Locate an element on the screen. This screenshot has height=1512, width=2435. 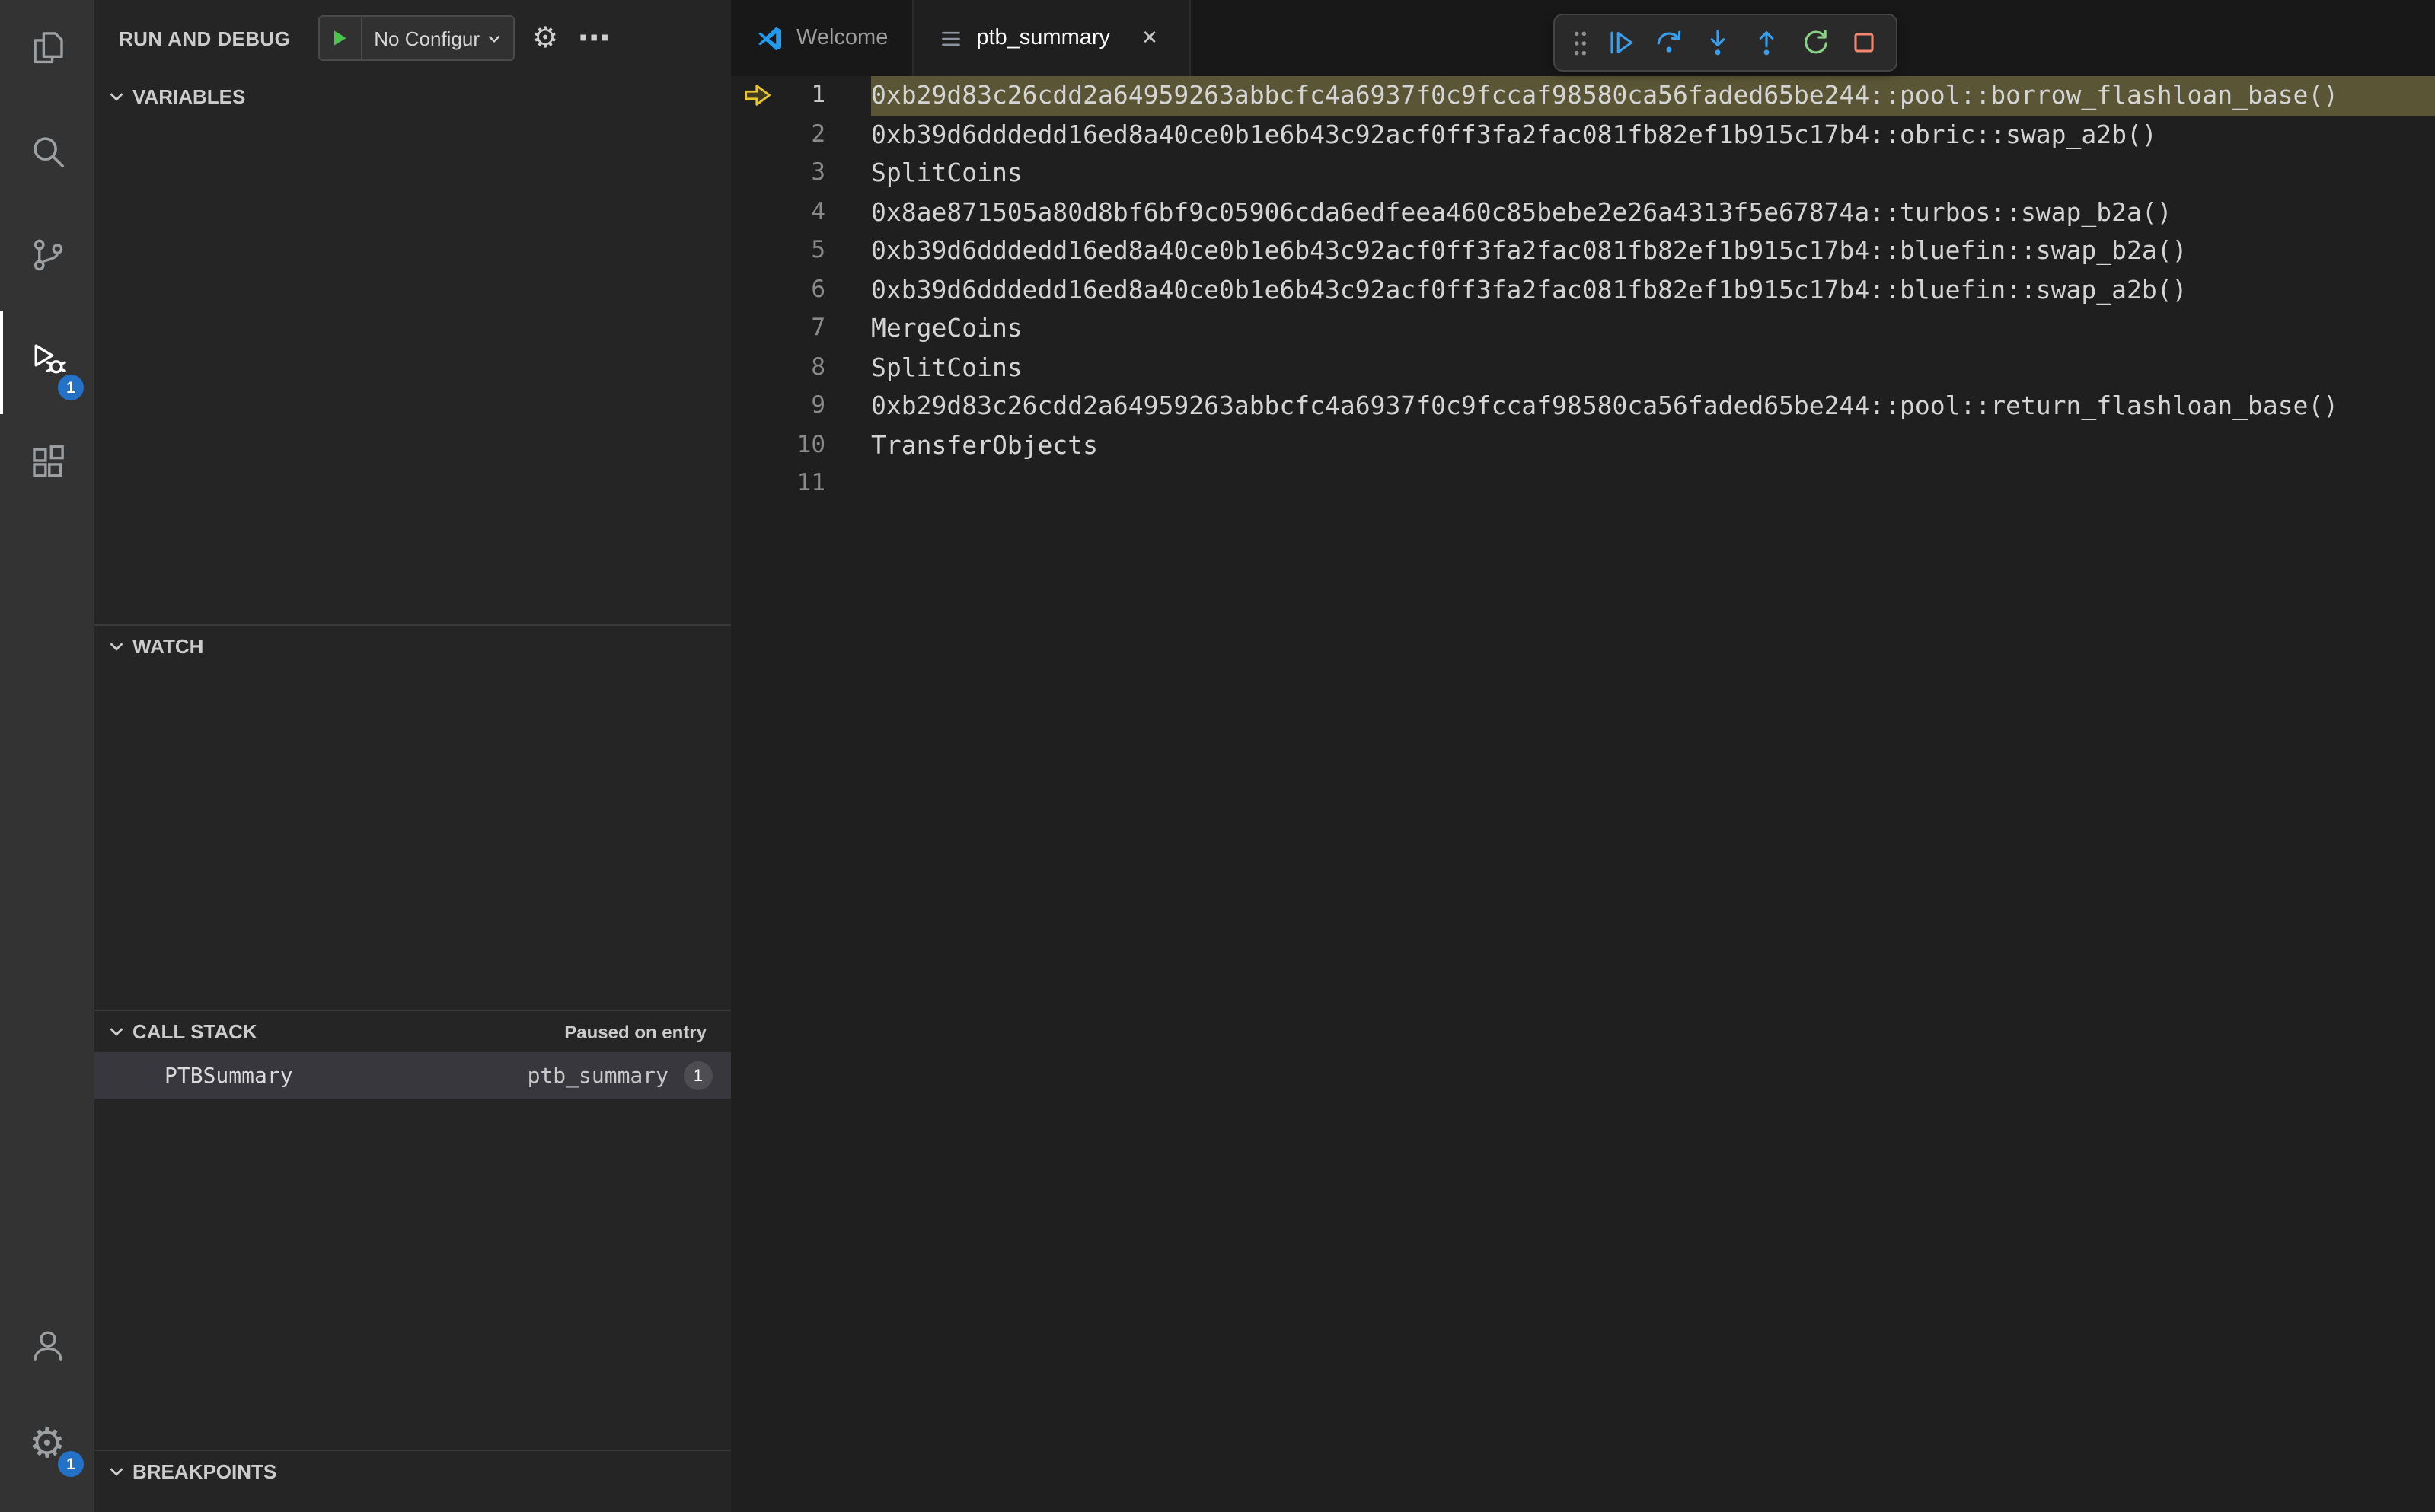
watch-section-header: WATCH is located at coordinates (412, 646).